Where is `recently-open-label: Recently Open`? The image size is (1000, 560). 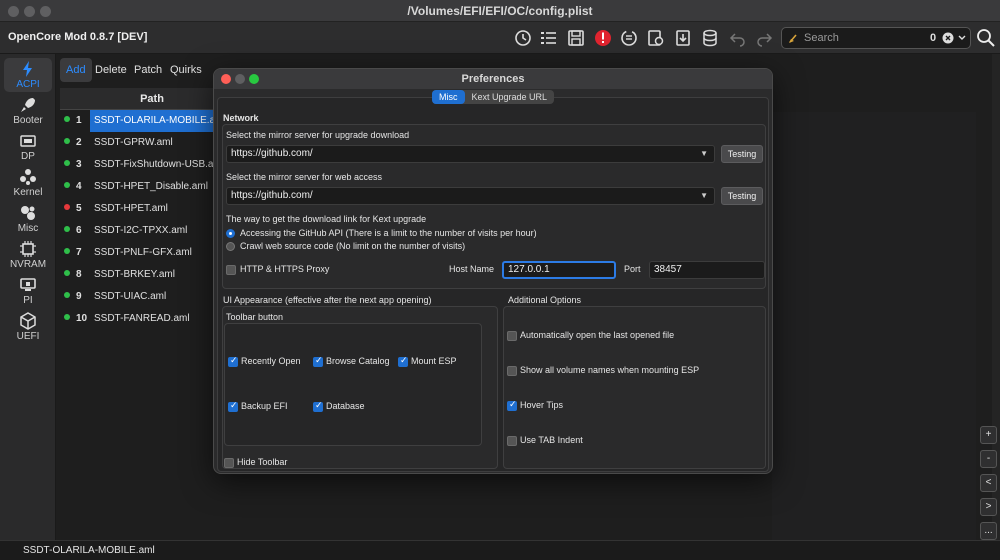
recently-open-label: Recently Open is located at coordinates (271, 361).